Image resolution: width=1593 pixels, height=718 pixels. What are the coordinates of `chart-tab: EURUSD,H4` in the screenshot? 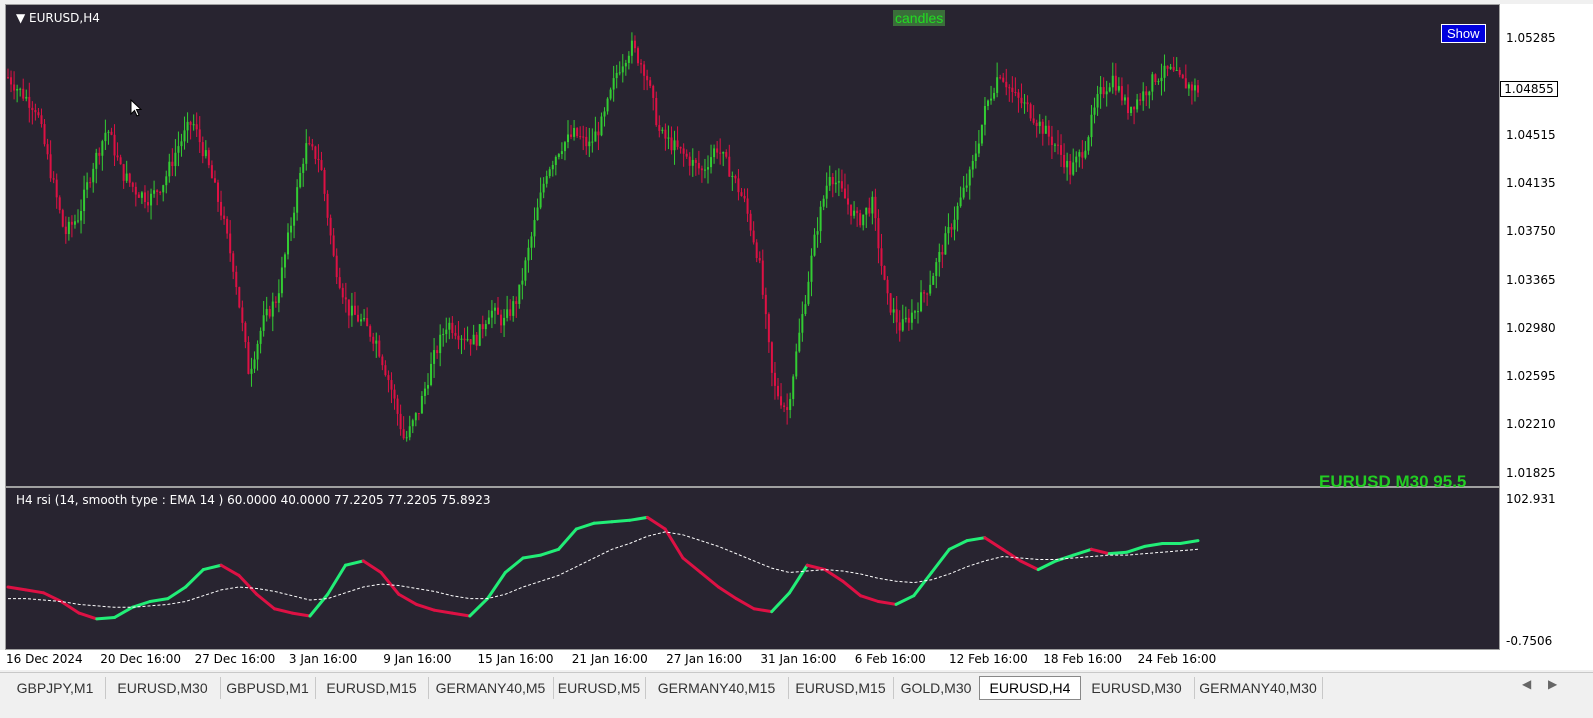 It's located at (1030, 688).